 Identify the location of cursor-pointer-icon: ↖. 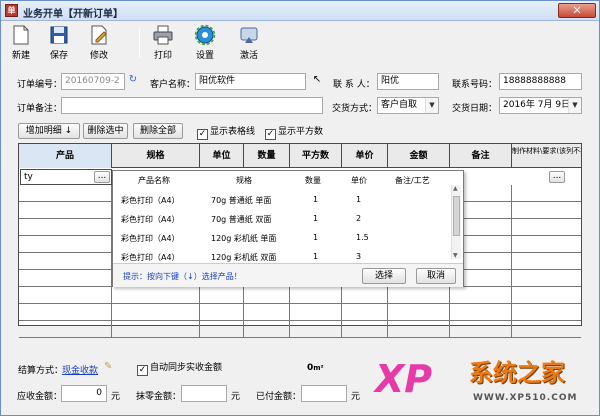
(317, 79).